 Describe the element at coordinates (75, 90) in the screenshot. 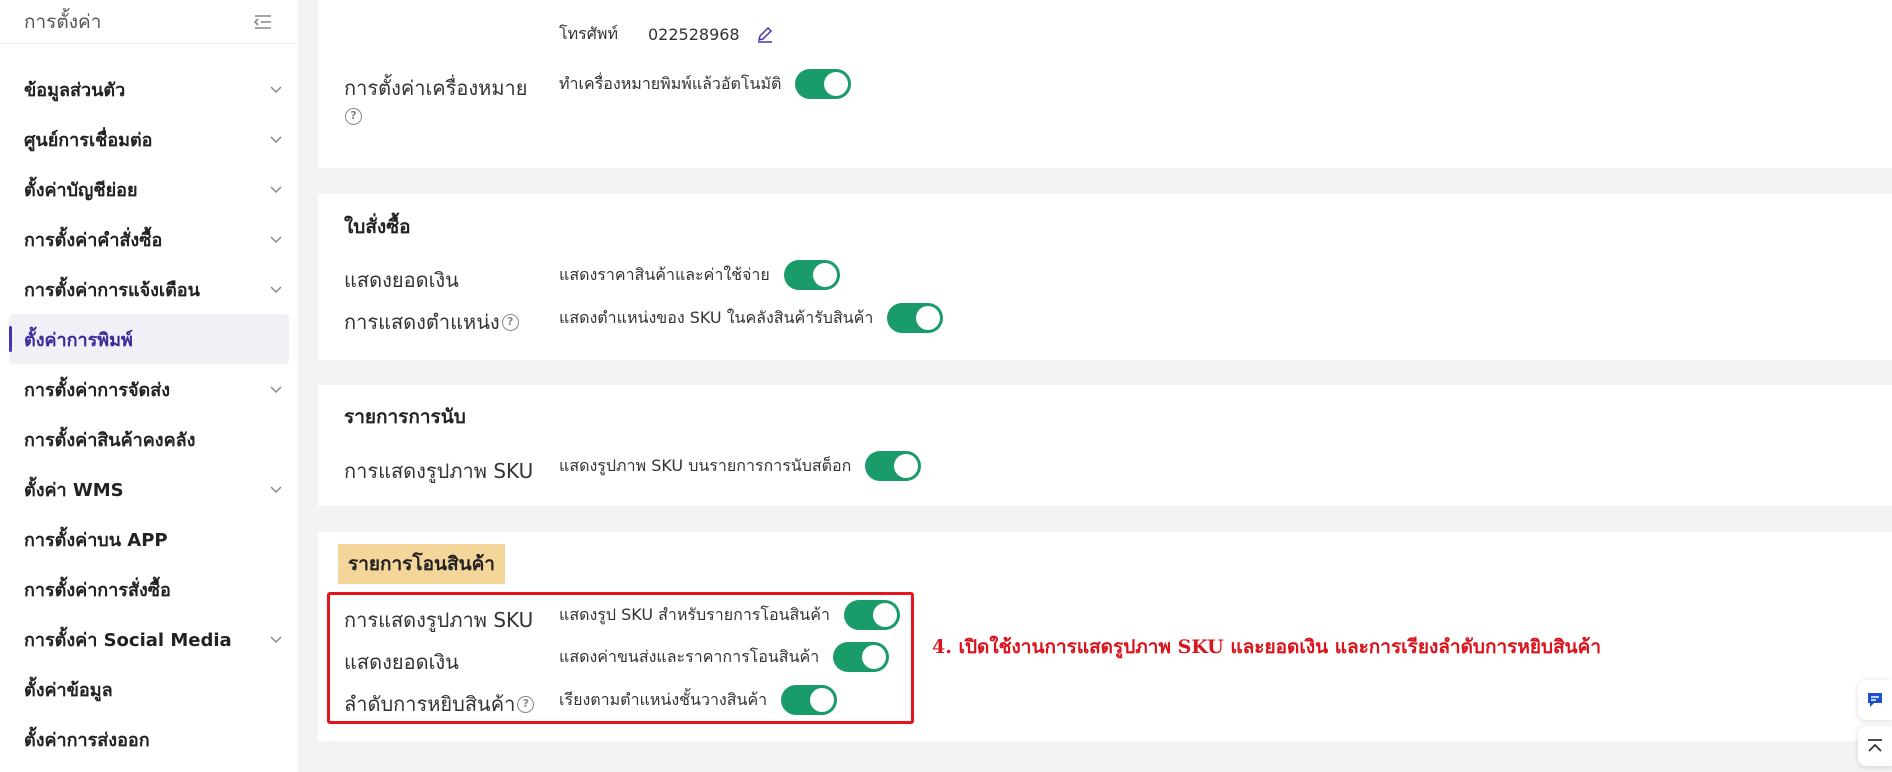

I see `sidebar-item-label: ข้อมูลส่วนตัว` at that location.